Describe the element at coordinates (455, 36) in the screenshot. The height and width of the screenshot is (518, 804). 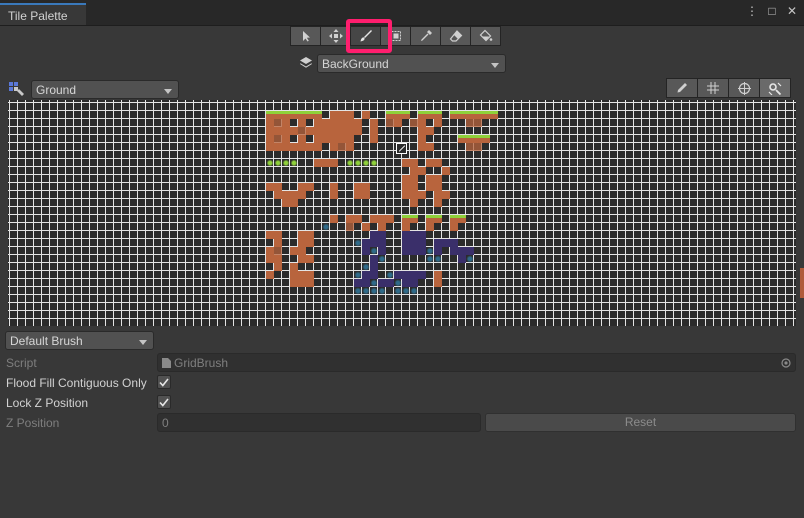
I see `erase-tool-button` at that location.